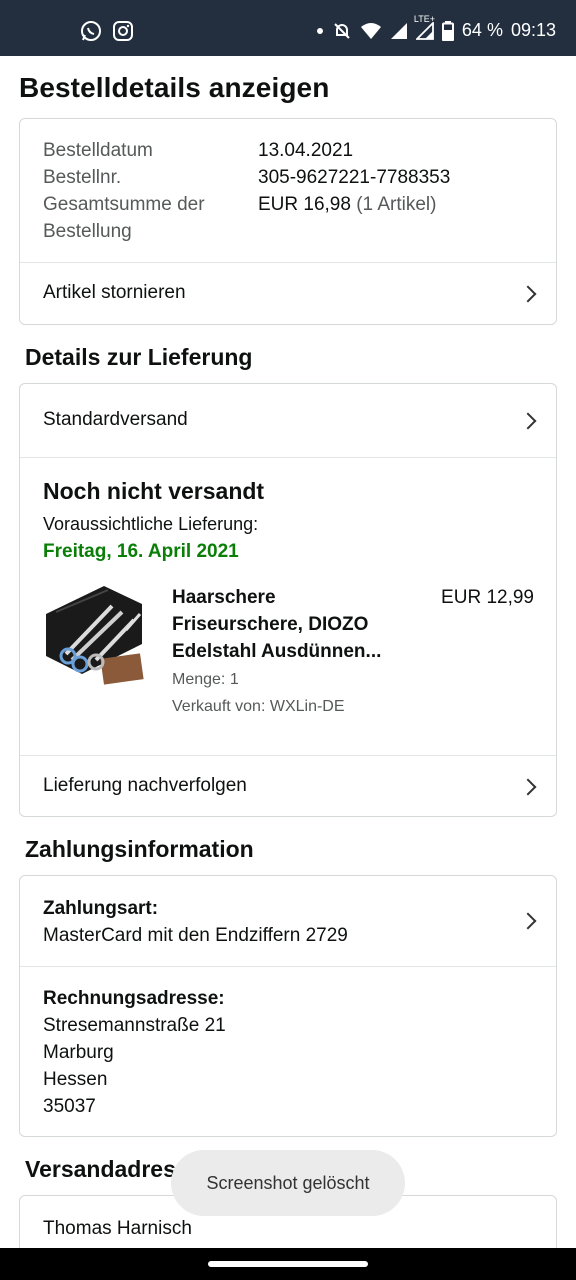 This screenshot has width=576, height=1280. I want to click on notification-icons, so click(107, 31).